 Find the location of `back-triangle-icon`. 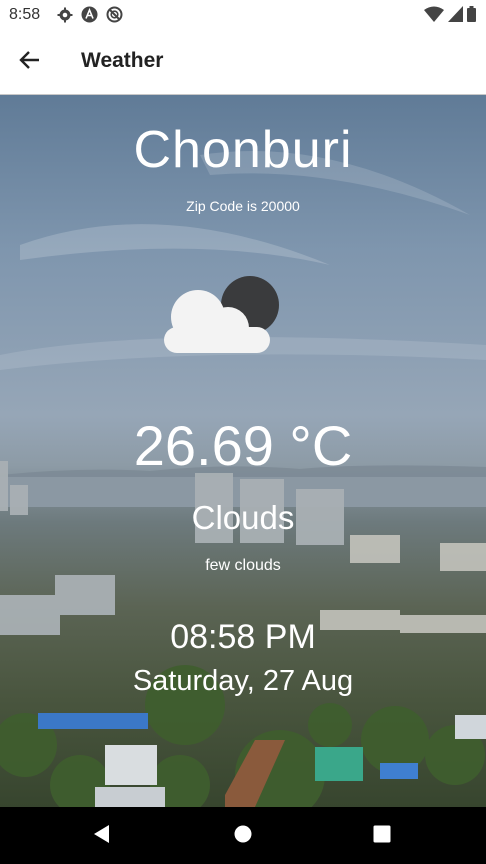

back-triangle-icon is located at coordinates (102, 836).